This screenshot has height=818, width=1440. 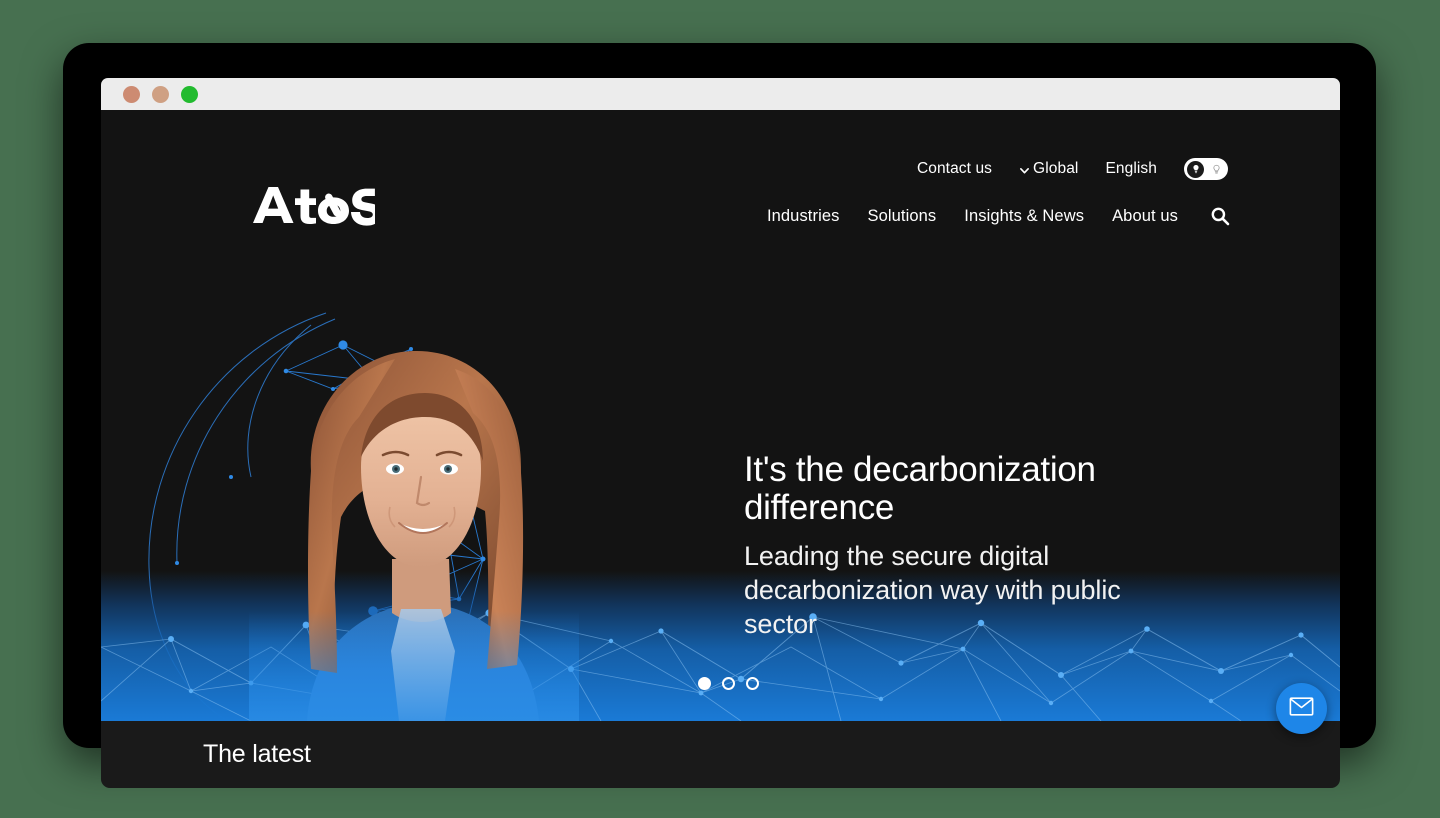 What do you see at coordinates (803, 216) in the screenshot?
I see `nav-item-industries: Industries` at bounding box center [803, 216].